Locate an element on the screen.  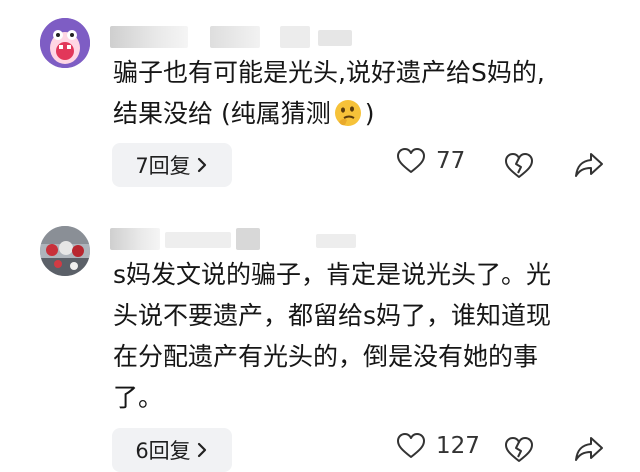
thinking-face-emoji-icon is located at coordinates (347, 113).